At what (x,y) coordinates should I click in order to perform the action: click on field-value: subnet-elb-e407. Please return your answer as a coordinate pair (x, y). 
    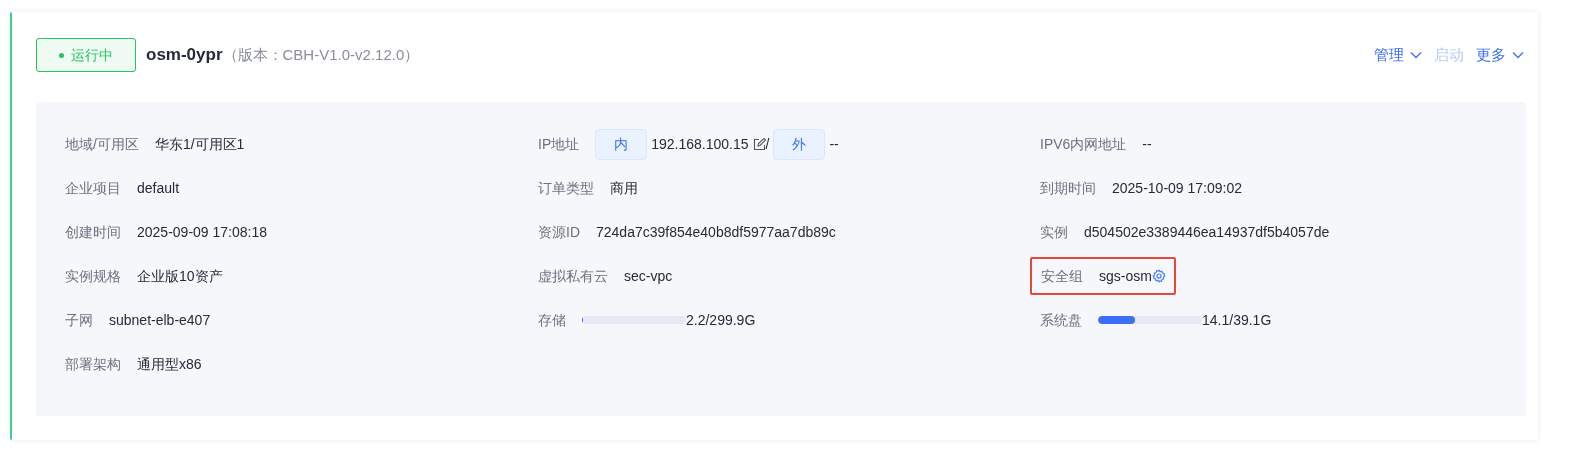
    Looking at the image, I should click on (160, 320).